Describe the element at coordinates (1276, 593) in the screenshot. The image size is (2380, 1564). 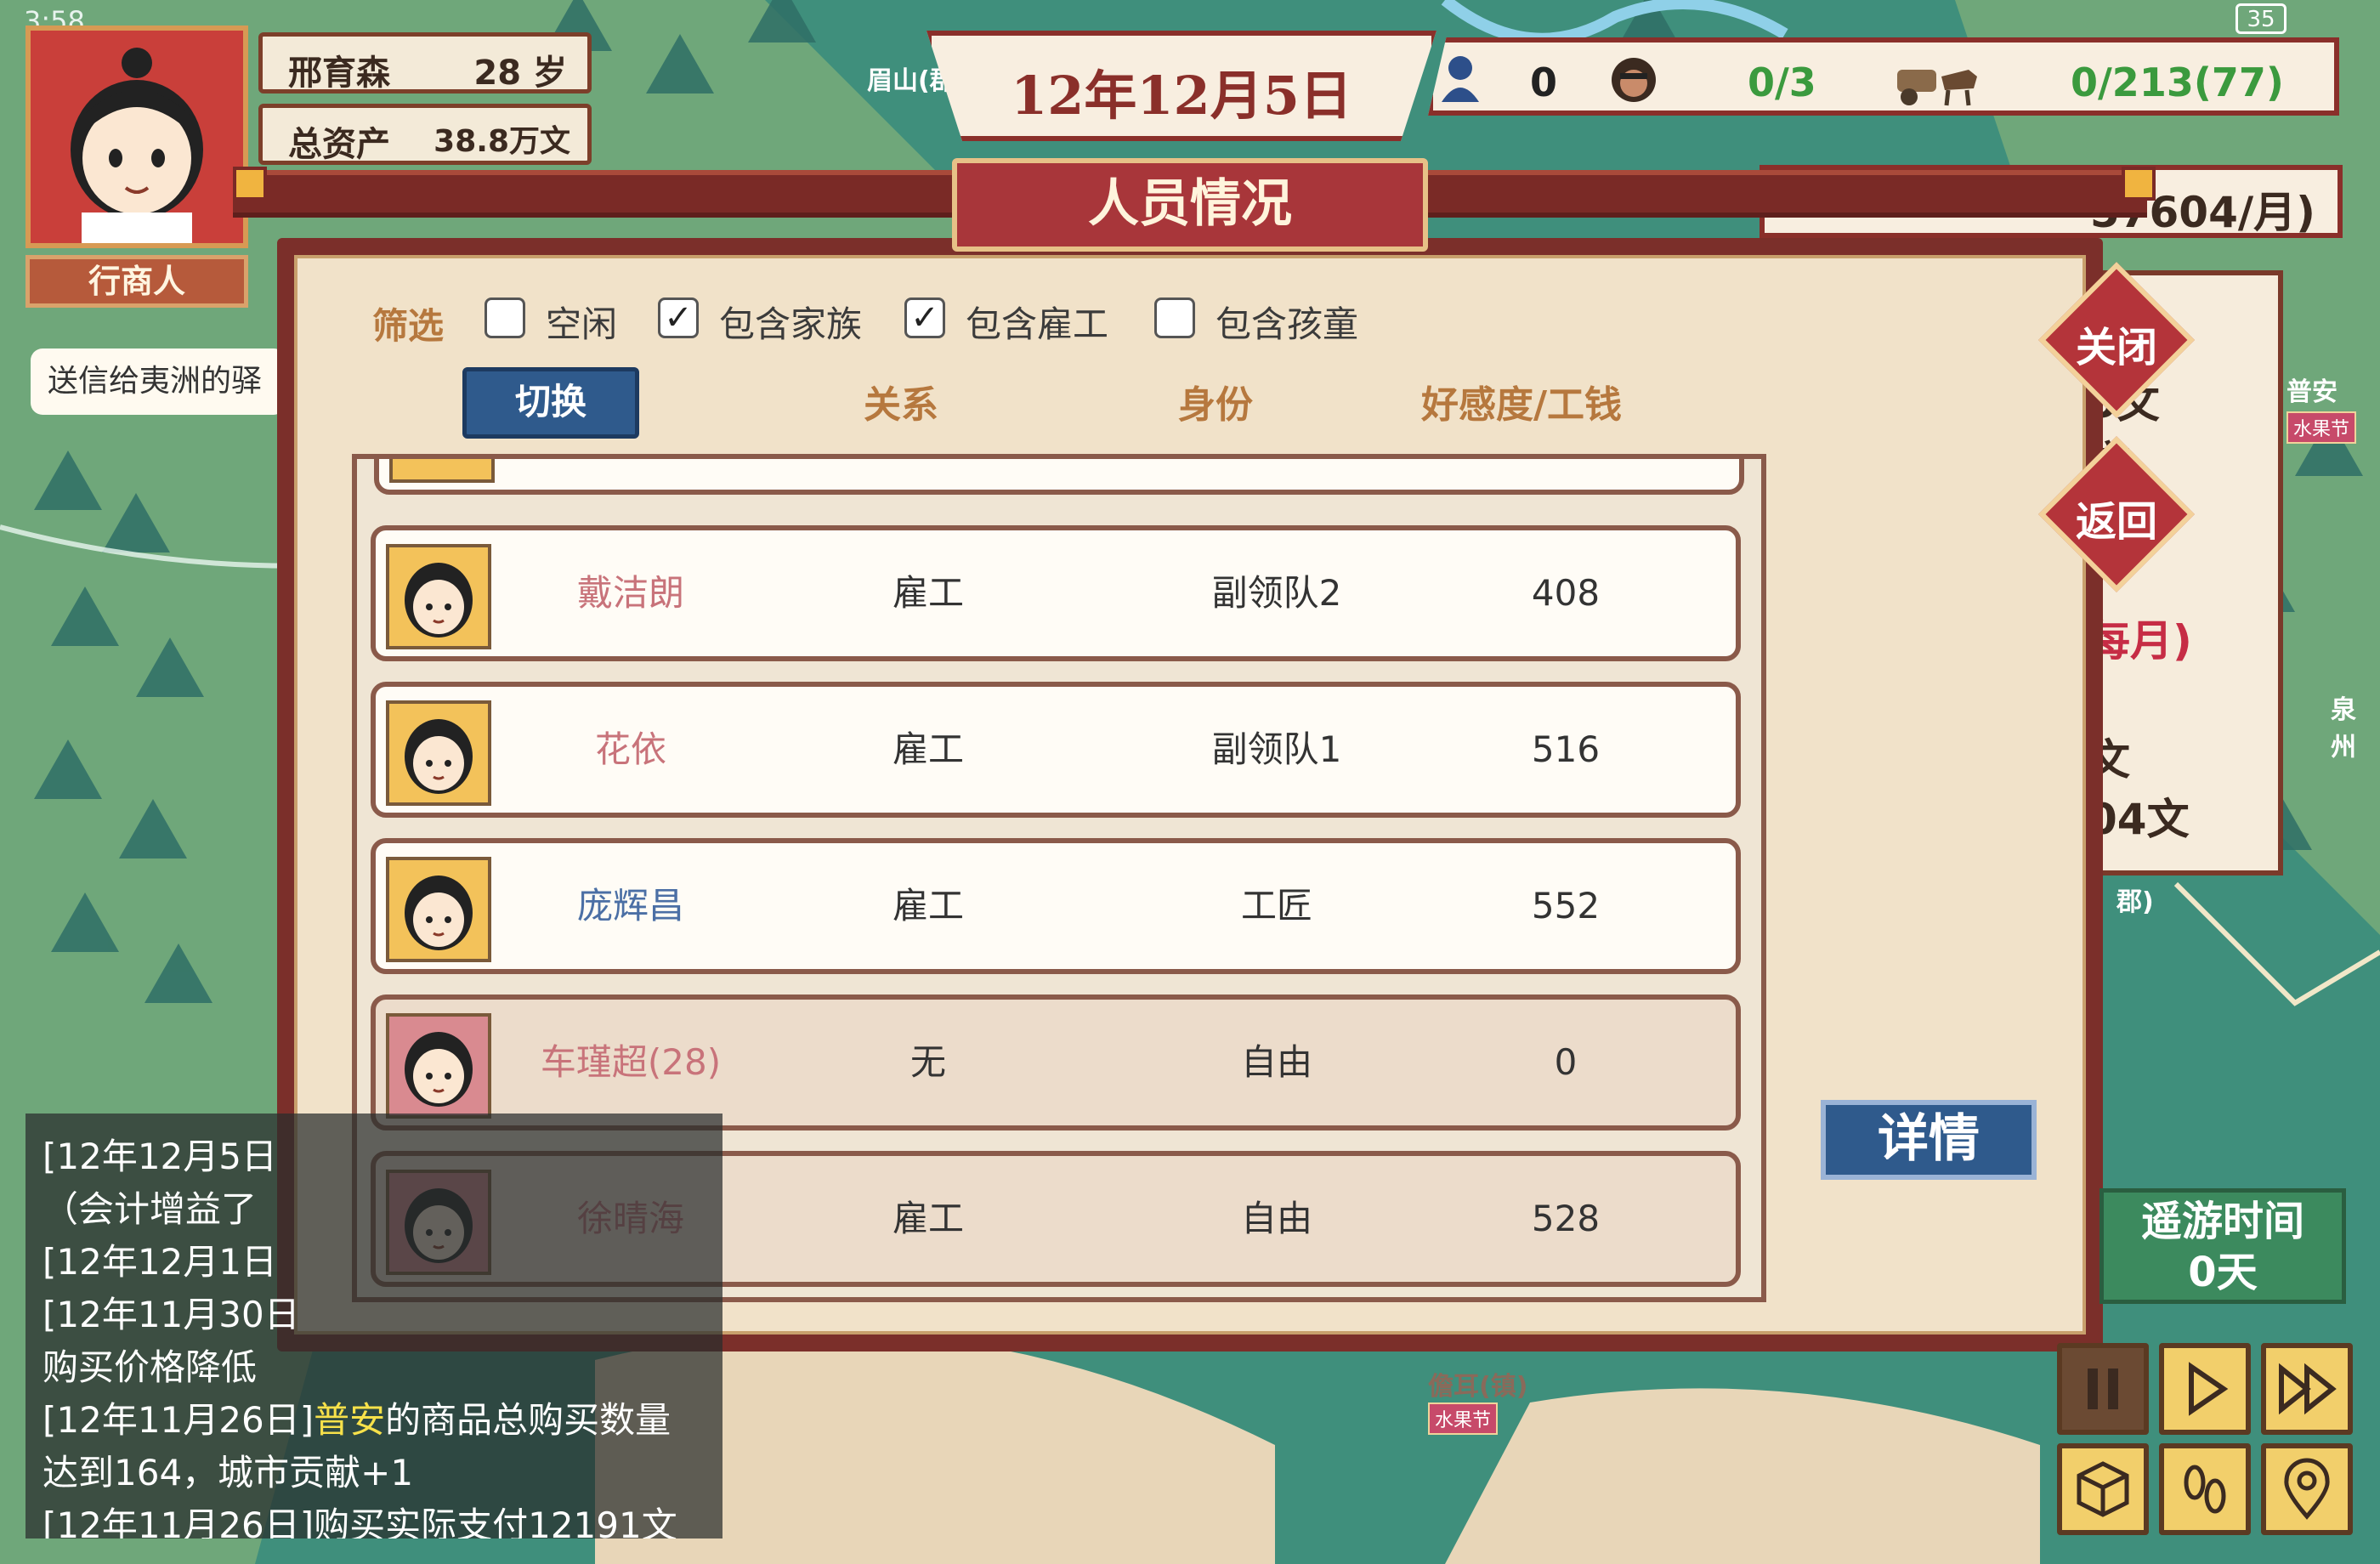
I see `person-identity: 副领队2` at that location.